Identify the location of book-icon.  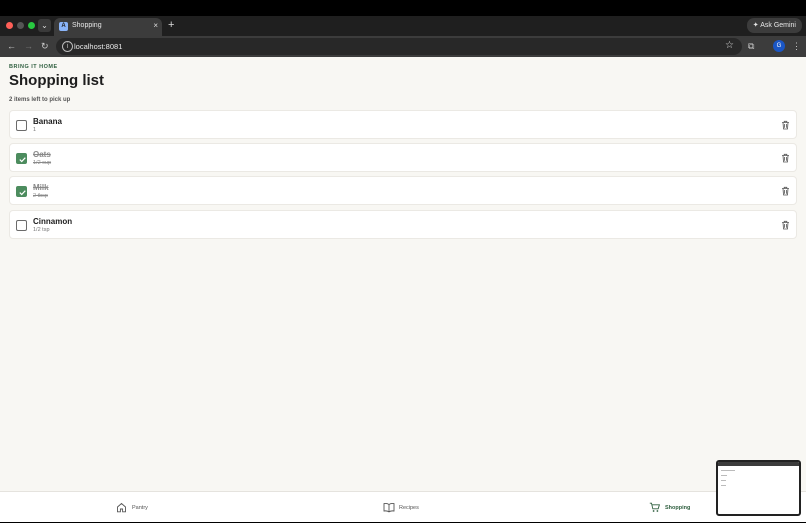
(389, 508).